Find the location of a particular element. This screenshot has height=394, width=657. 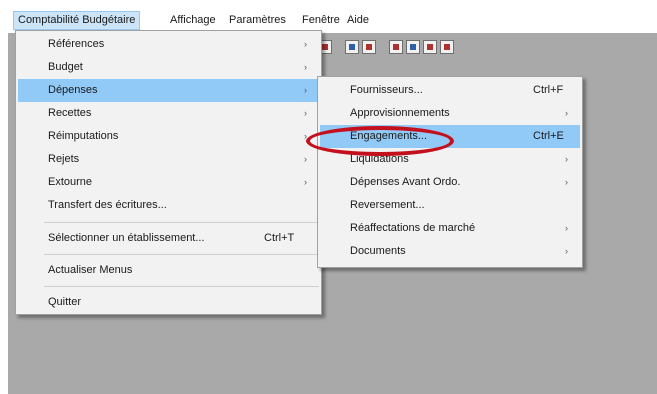

shortcut-label: Ctrl+T is located at coordinates (279, 238).